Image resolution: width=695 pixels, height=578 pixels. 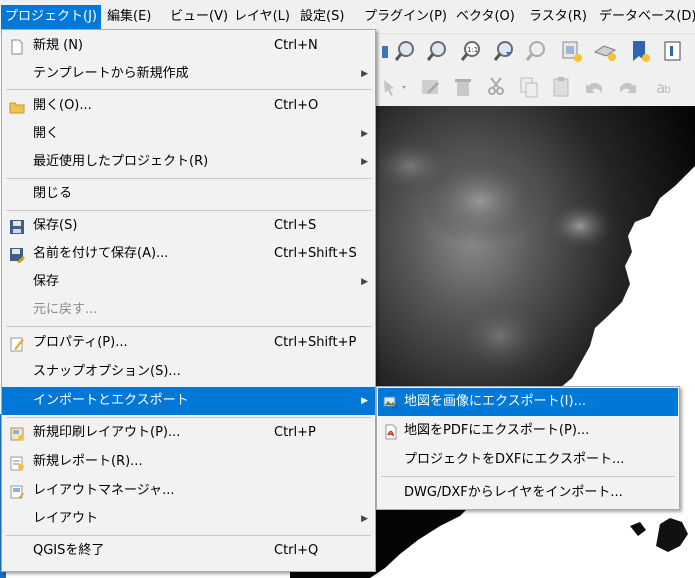 I want to click on menu-project: プロジェクト(J), so click(x=51, y=17).